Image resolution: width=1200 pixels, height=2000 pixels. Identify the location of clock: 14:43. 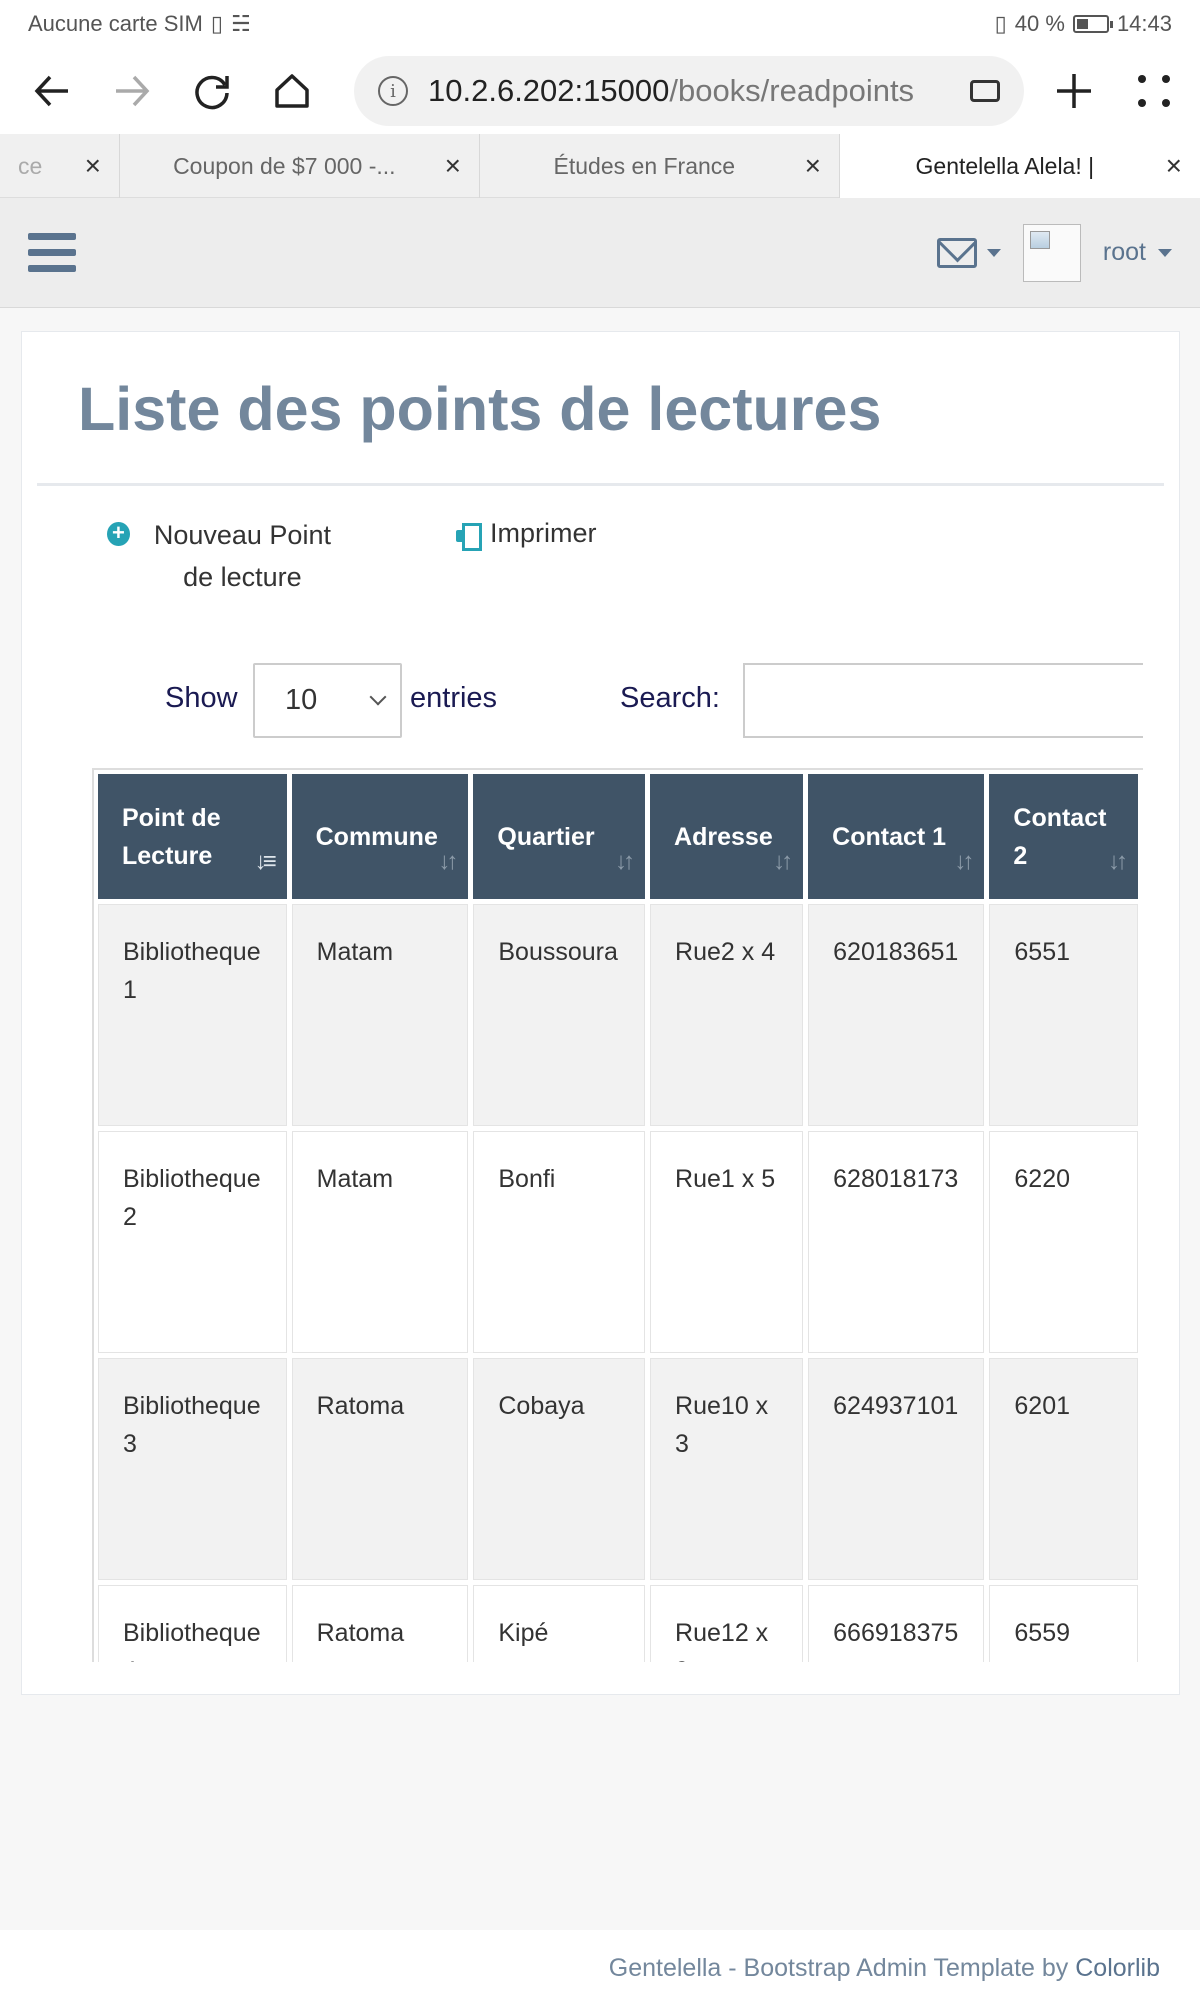
(1144, 23).